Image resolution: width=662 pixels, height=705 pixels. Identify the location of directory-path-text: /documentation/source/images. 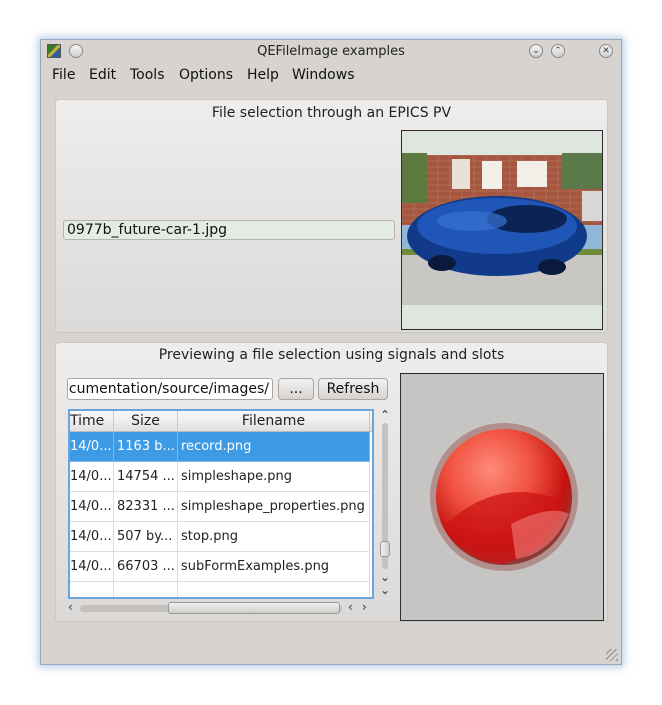
(168, 389).